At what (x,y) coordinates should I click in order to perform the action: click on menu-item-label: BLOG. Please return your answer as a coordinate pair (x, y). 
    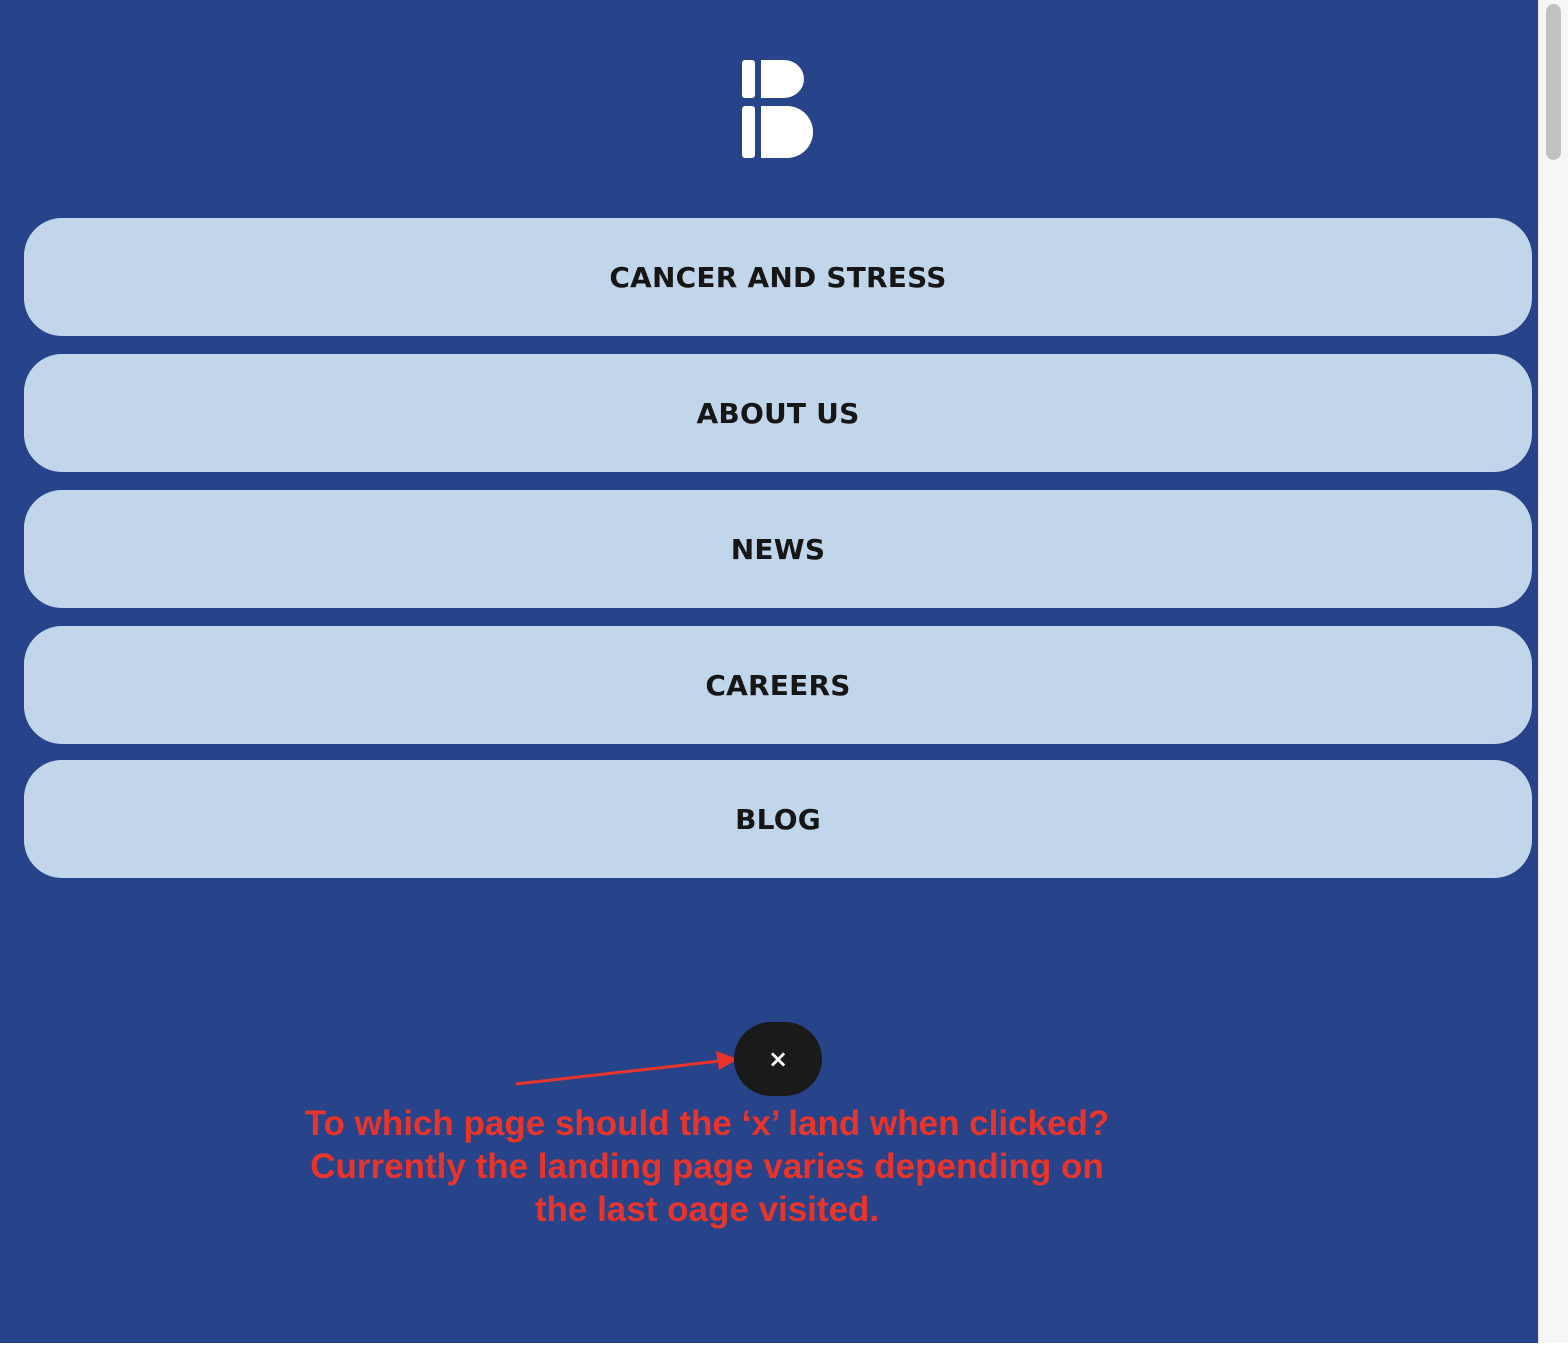
    Looking at the image, I should click on (778, 819).